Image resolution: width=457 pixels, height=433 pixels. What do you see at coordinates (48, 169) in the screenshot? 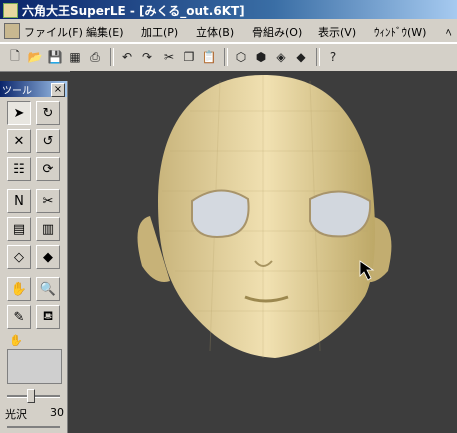
I see `lasso-tool: ⟳` at bounding box center [48, 169].